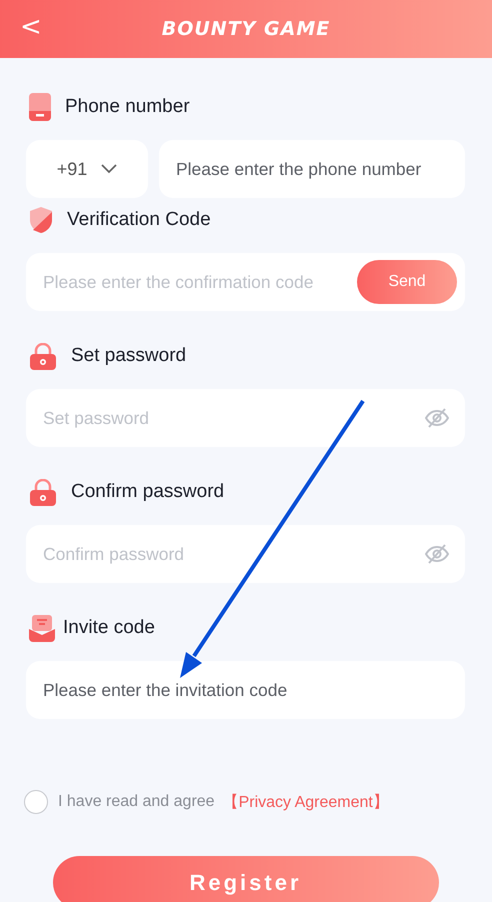 This screenshot has width=492, height=902. I want to click on envelope-icon, so click(42, 628).